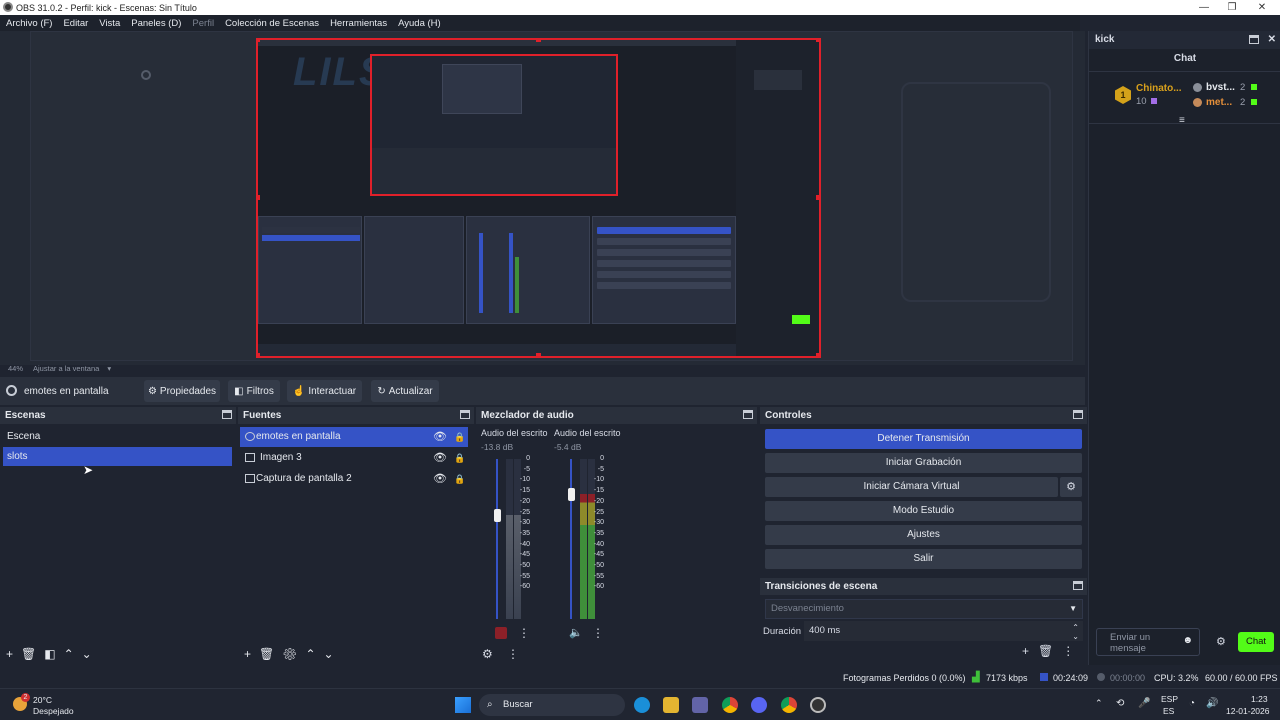 Image resolution: width=1280 pixels, height=720 pixels. What do you see at coordinates (1187, 640) in the screenshot?
I see `emoji-icon: ☻` at bounding box center [1187, 640].